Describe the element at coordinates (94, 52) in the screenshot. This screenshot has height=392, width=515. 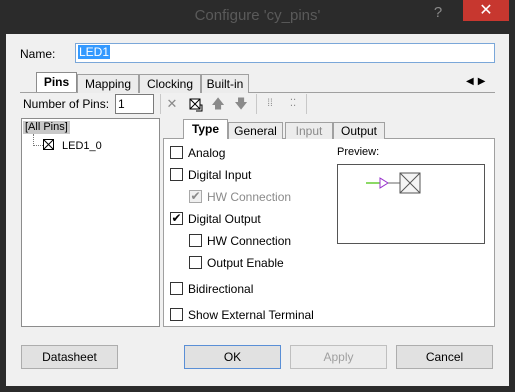
I see `name-input-value: LED1` at that location.